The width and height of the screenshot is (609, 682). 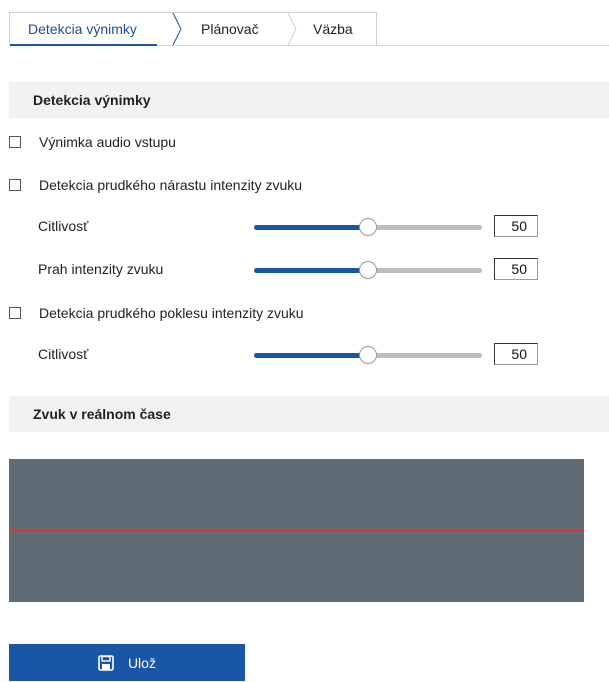 What do you see at coordinates (106, 663) in the screenshot?
I see `floppy-disk-icon` at bounding box center [106, 663].